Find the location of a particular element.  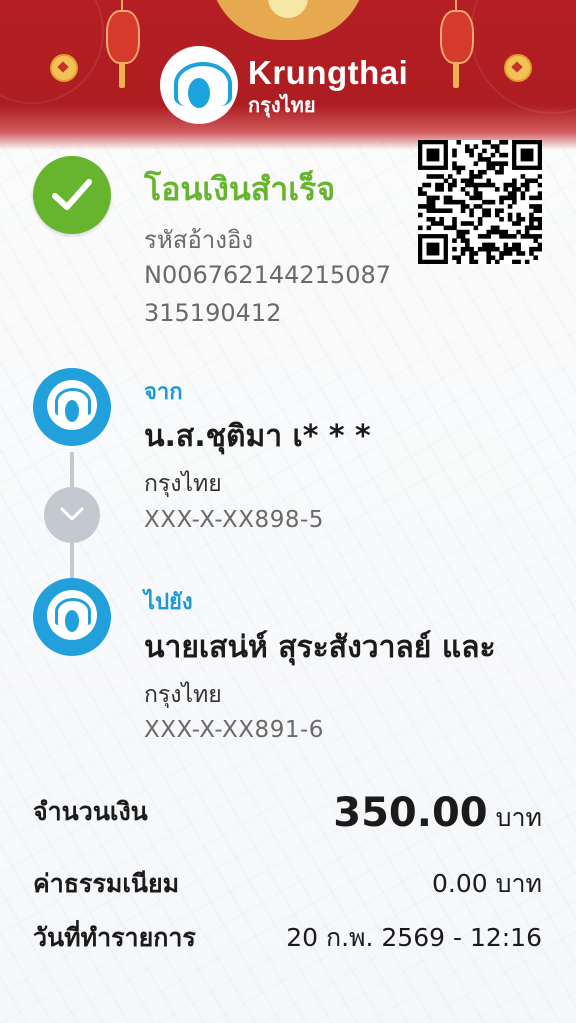

fee-value: 0.00 บาท is located at coordinates (487, 883).